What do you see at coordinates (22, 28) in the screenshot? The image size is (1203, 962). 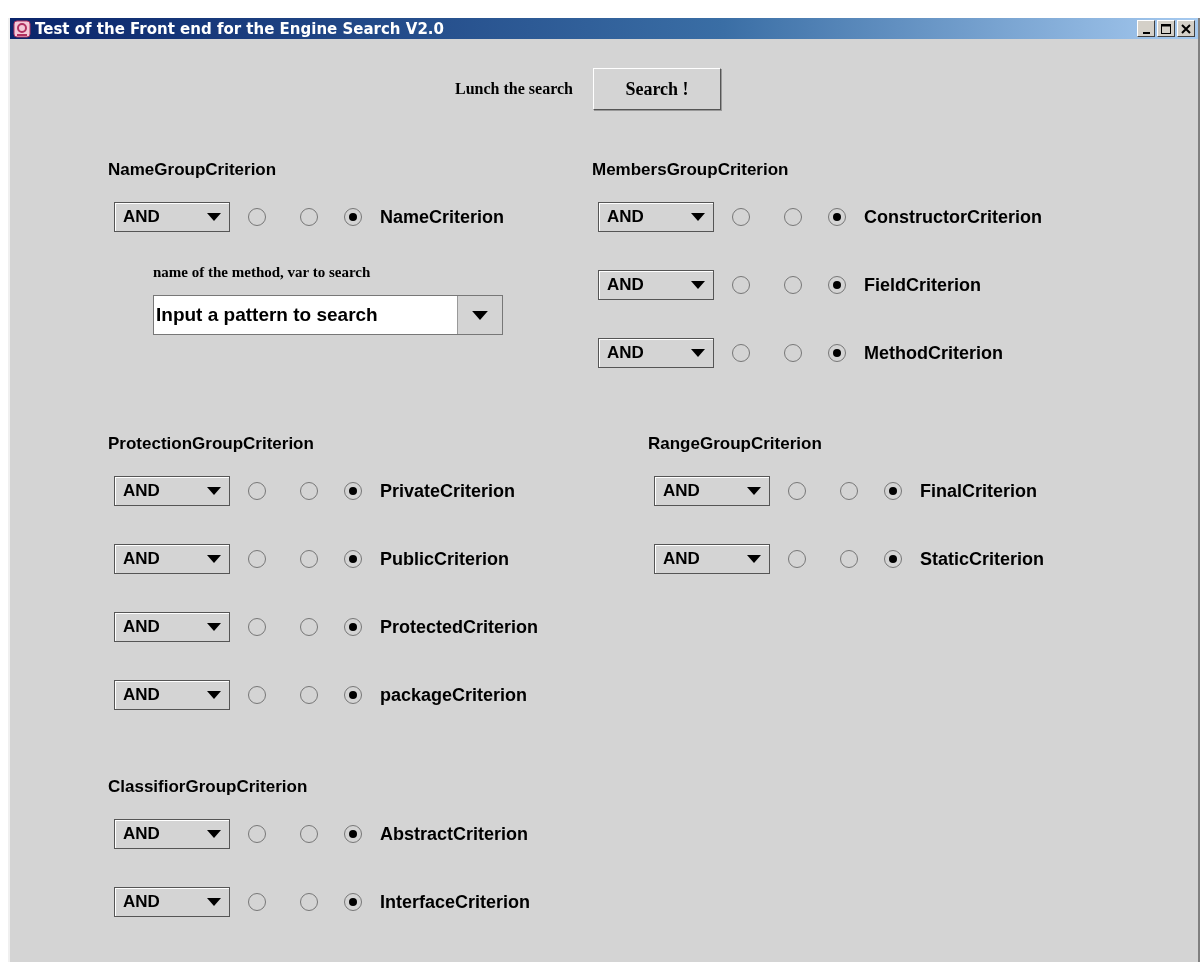 I see `app-icon` at bounding box center [22, 28].